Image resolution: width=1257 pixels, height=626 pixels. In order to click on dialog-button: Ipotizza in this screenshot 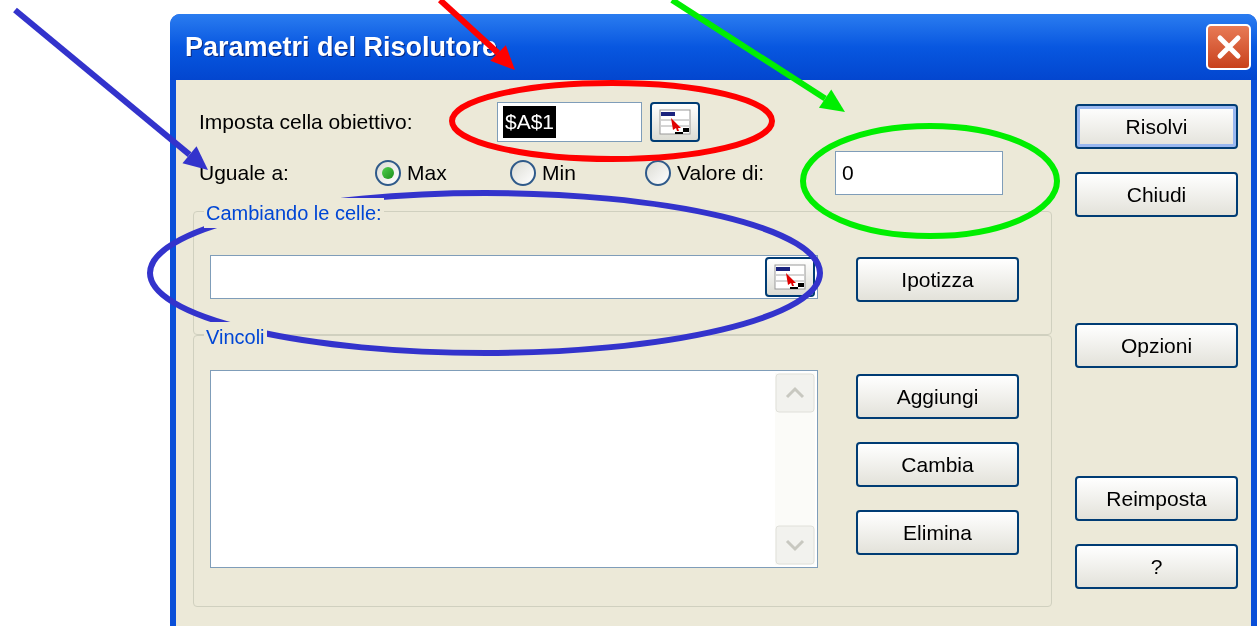, I will do `click(937, 279)`.